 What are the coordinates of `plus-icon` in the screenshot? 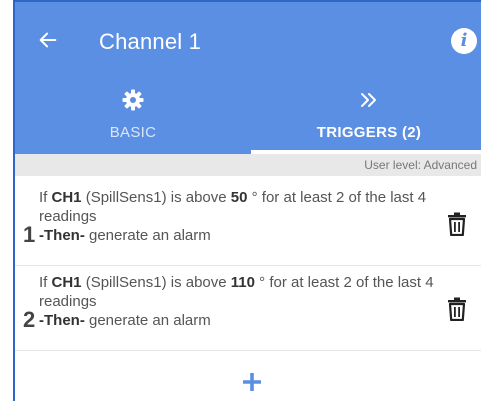 It's located at (252, 382).